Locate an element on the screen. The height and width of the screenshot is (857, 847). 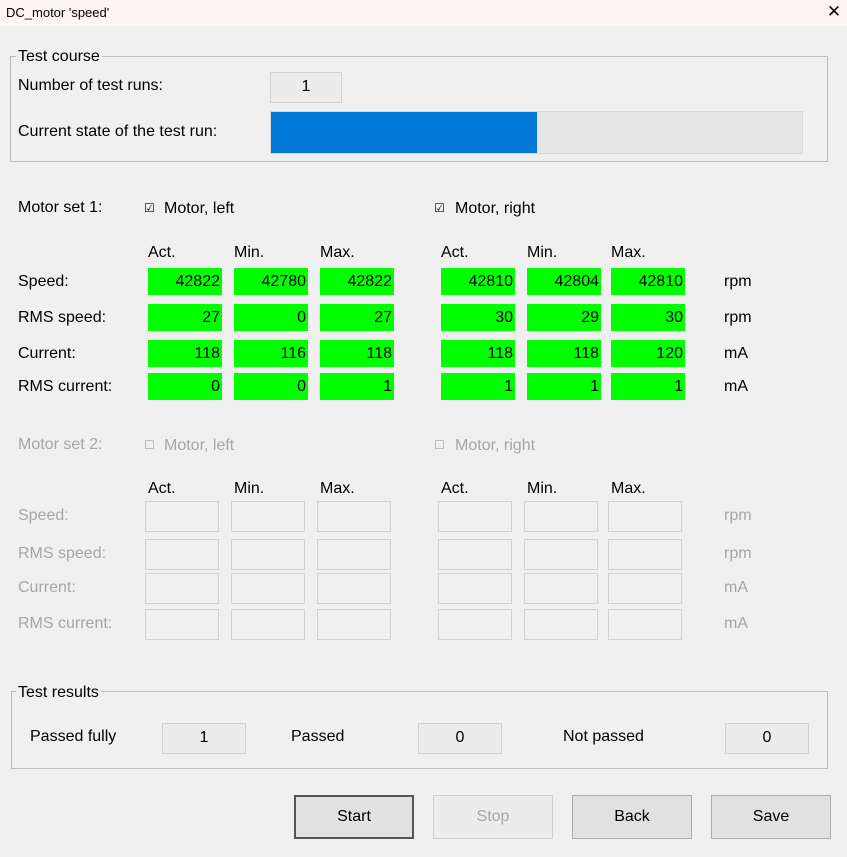
test-run-progress is located at coordinates (536, 132).